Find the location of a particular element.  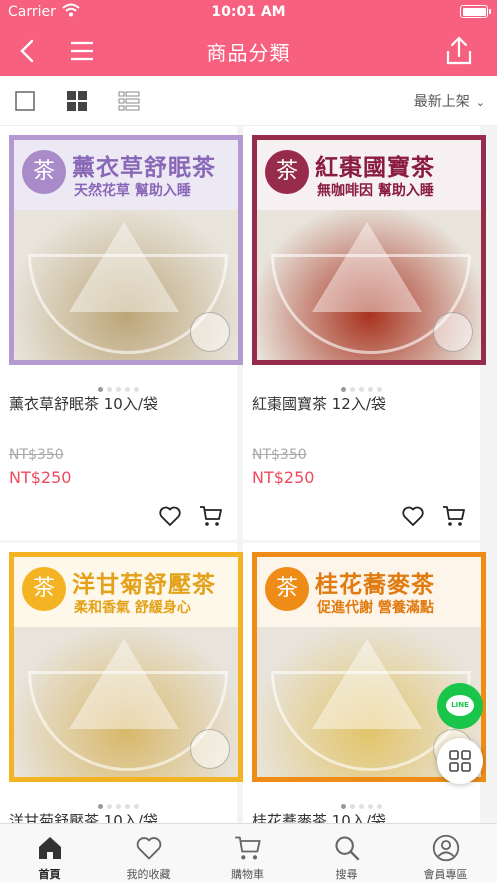

banner-subtitle: 促進代謝 營養滿點 is located at coordinates (375, 608).